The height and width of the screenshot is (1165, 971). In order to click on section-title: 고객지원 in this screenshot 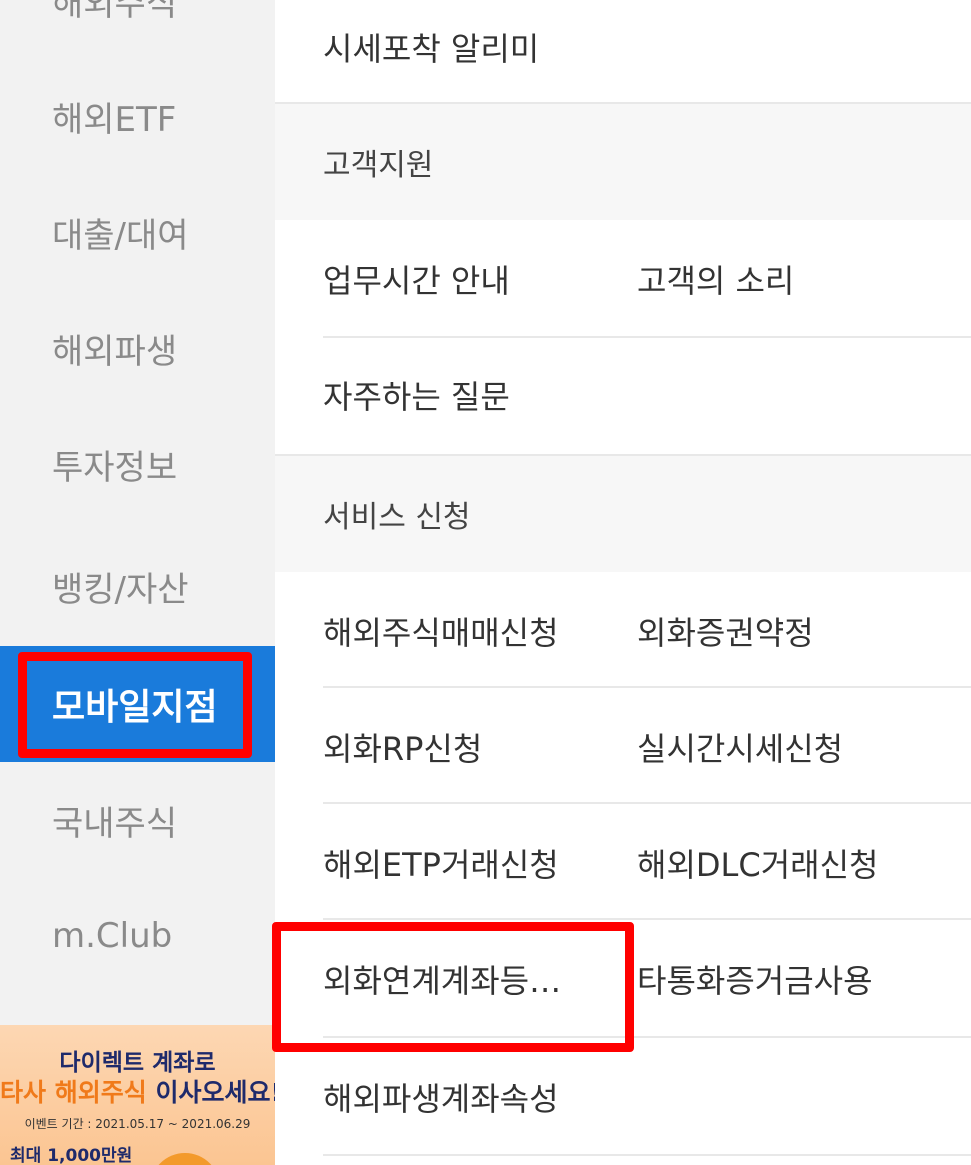, I will do `click(378, 165)`.